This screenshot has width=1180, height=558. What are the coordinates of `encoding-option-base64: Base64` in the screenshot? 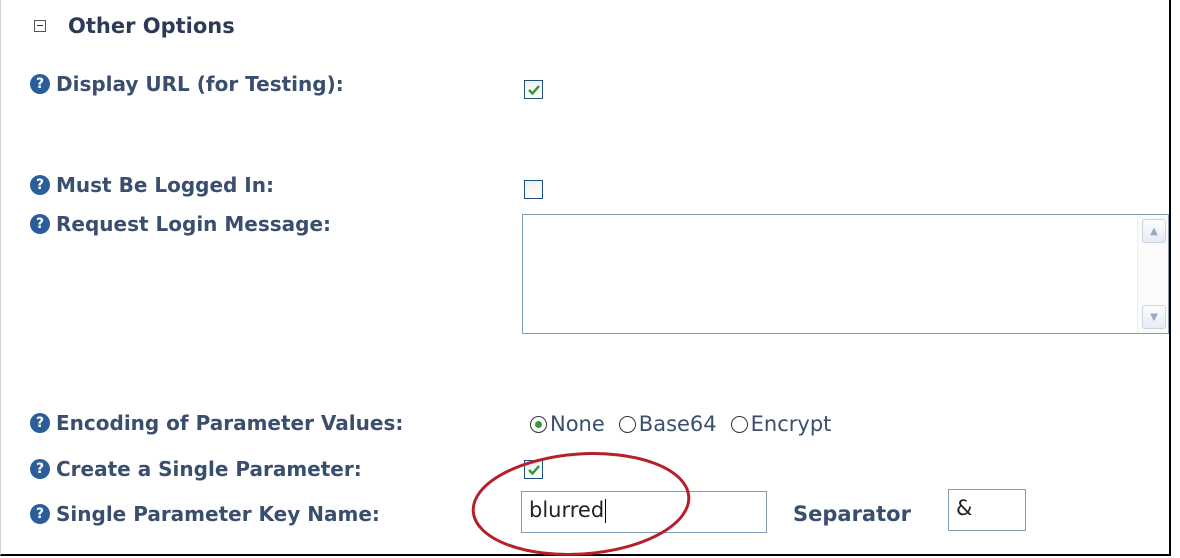 It's located at (667, 424).